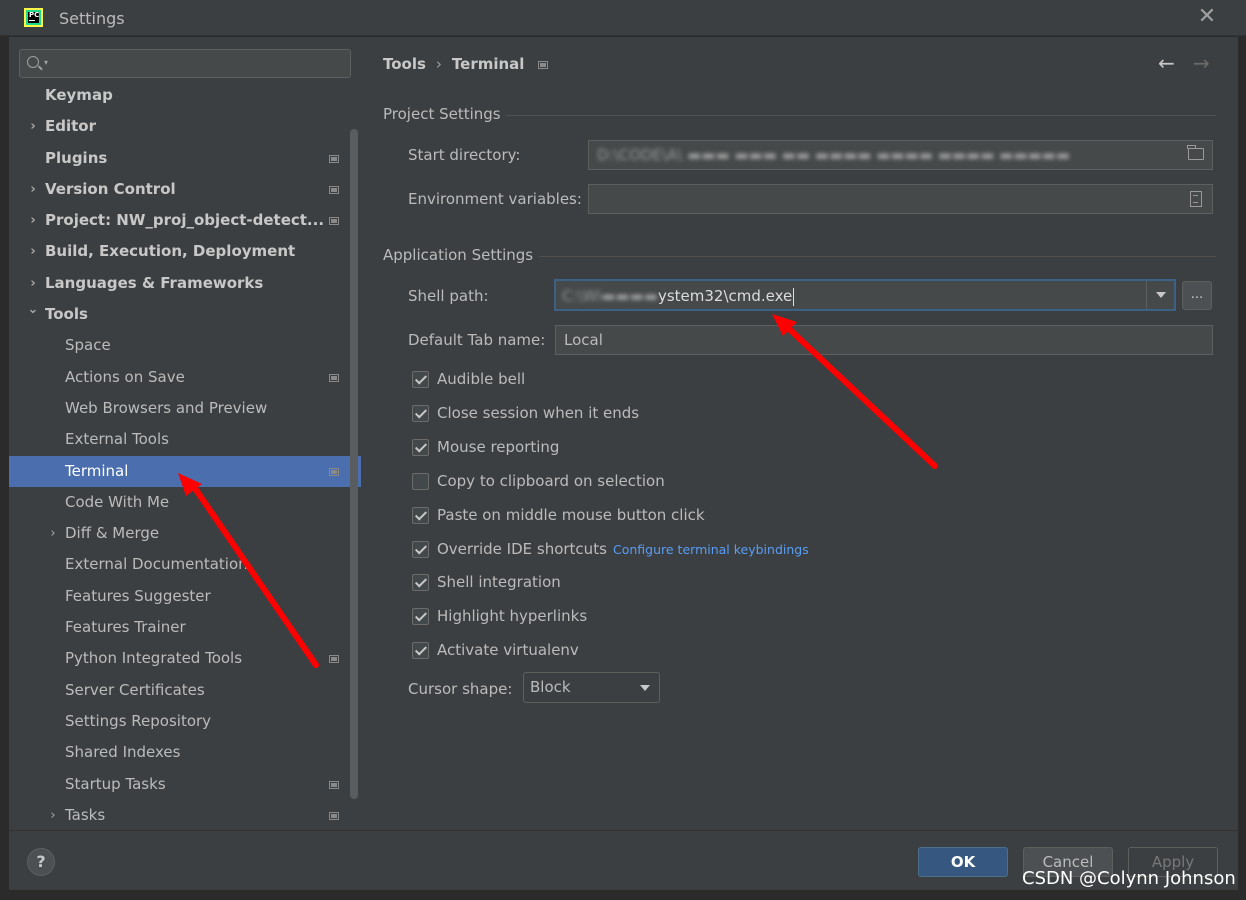  I want to click on environment-variables-label: Environment variables:, so click(495, 199).